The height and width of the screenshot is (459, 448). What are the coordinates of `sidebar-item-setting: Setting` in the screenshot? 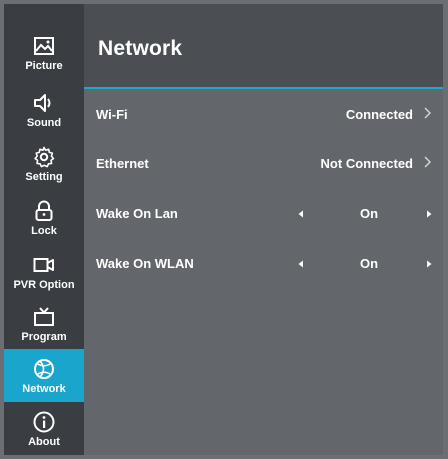 It's located at (44, 163).